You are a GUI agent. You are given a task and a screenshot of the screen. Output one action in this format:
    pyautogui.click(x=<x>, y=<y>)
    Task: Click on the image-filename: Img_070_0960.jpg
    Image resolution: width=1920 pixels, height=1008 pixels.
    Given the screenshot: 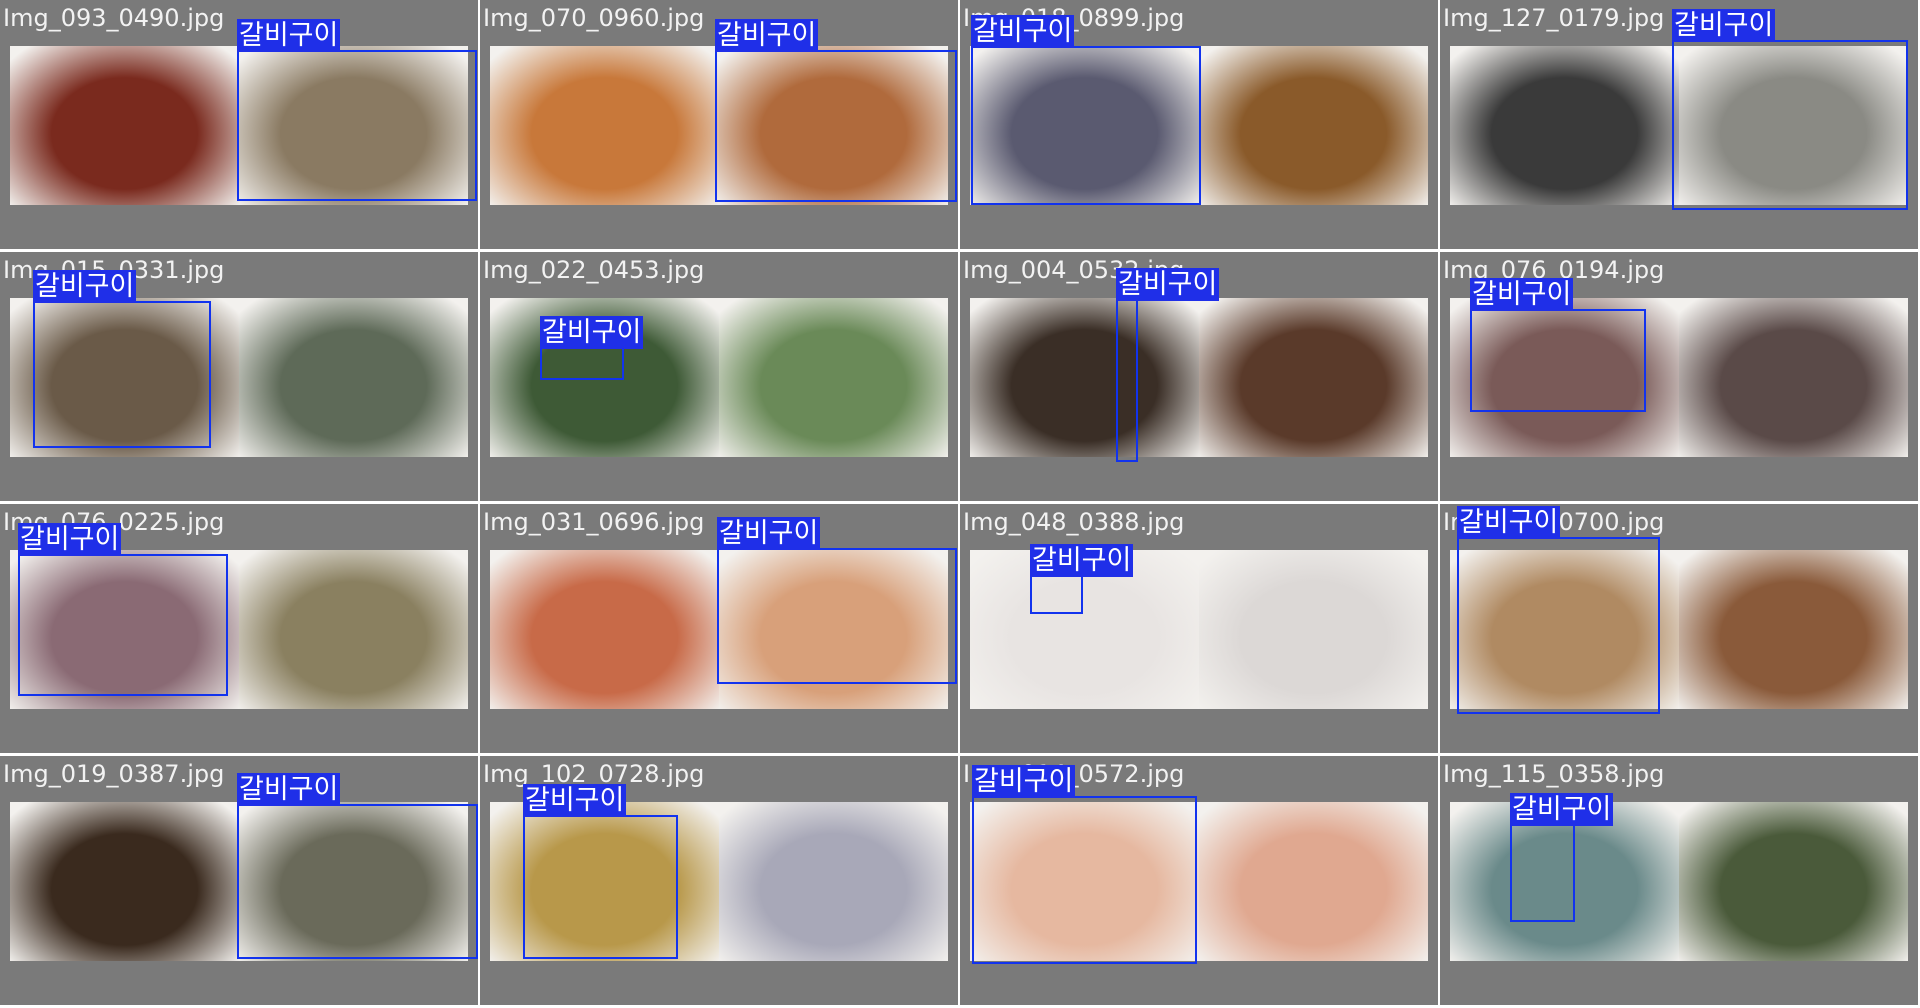 What is the action you would take?
    pyautogui.click(x=594, y=18)
    